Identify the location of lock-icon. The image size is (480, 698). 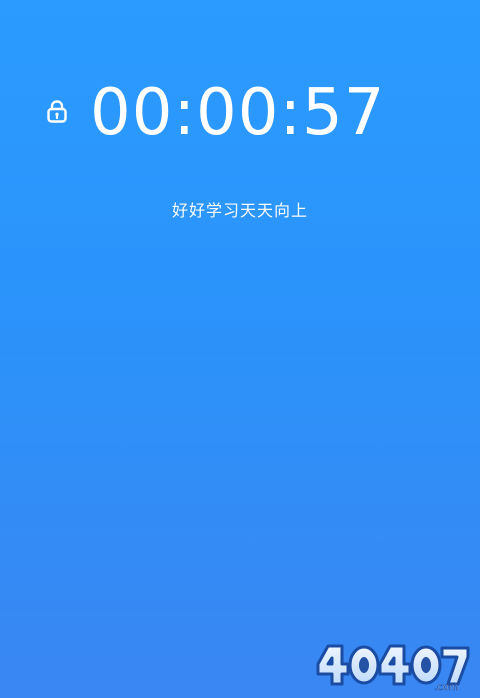
(57, 111).